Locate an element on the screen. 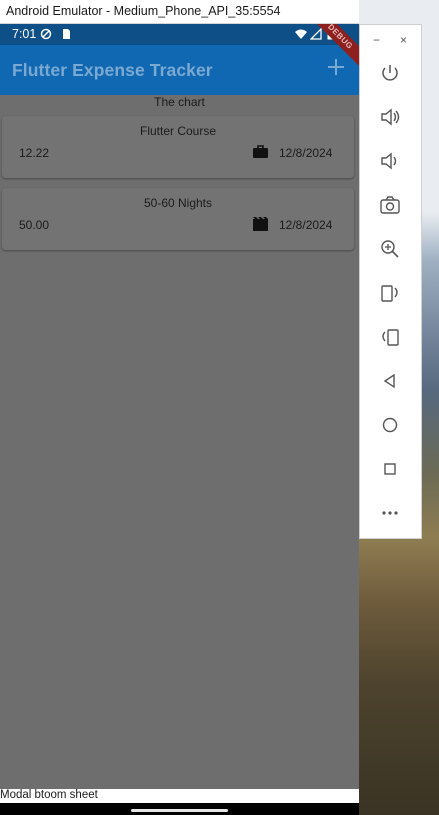  gesture-nav-bar is located at coordinates (179, 809).